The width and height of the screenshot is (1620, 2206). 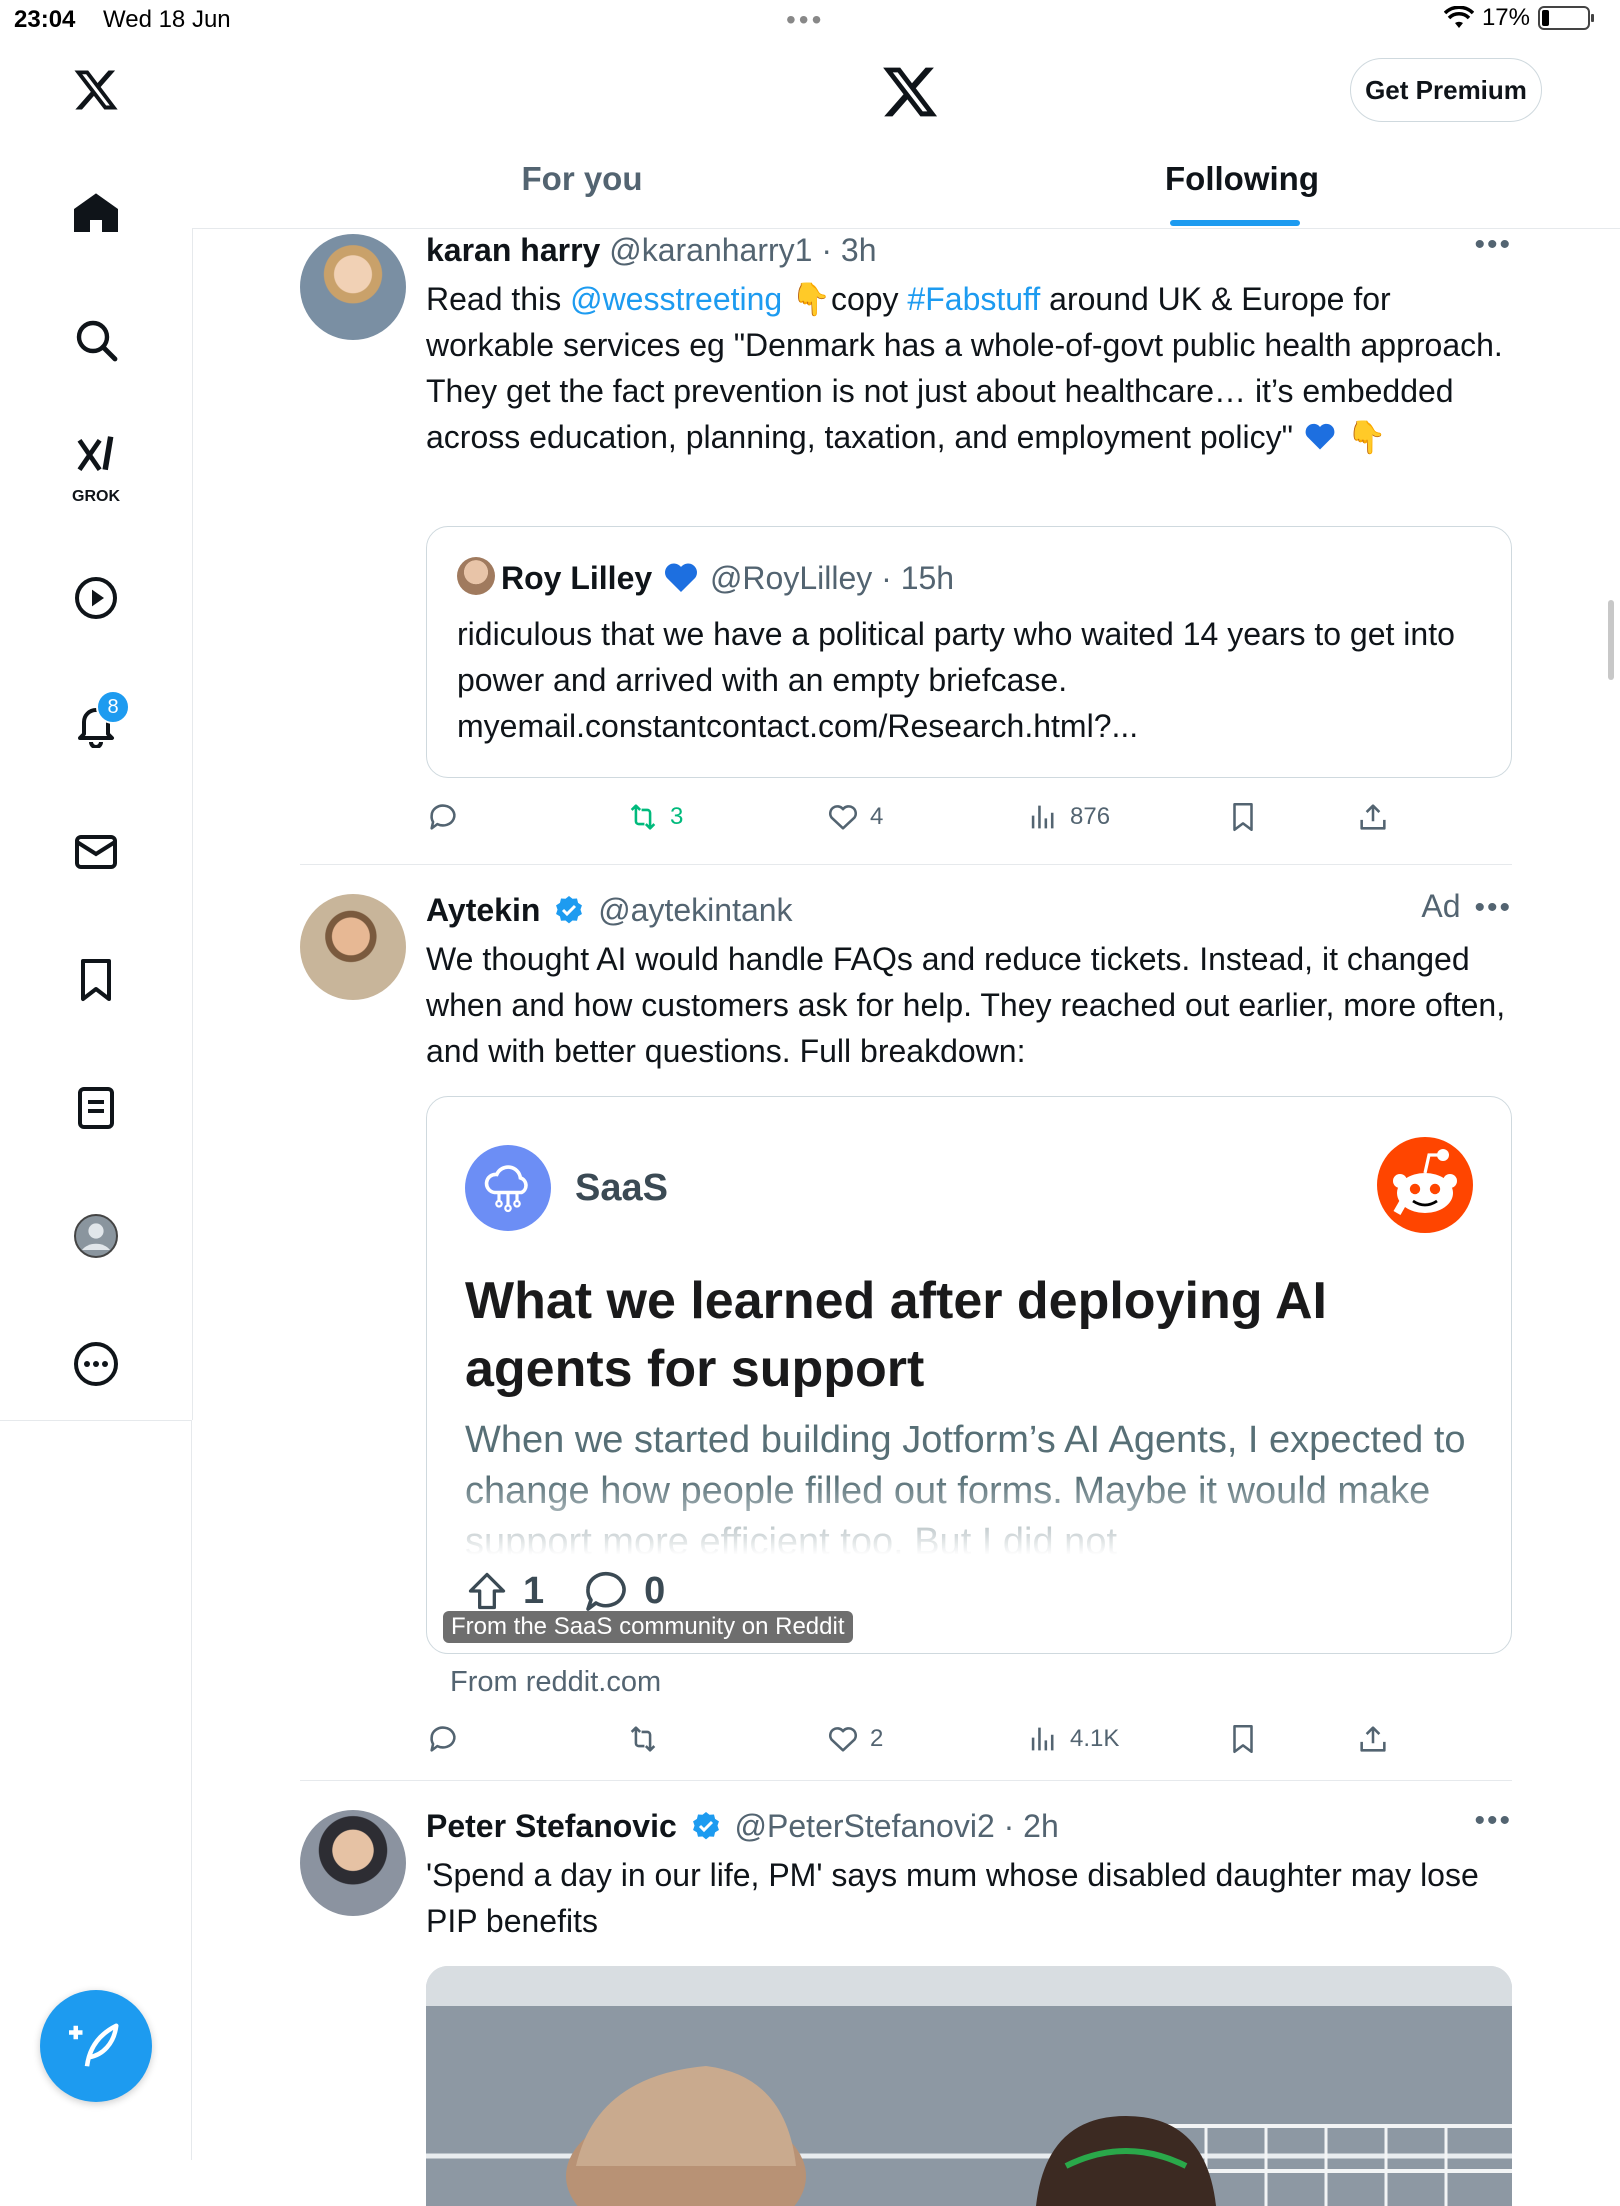 I want to click on views-count: 876, so click(x=1090, y=816).